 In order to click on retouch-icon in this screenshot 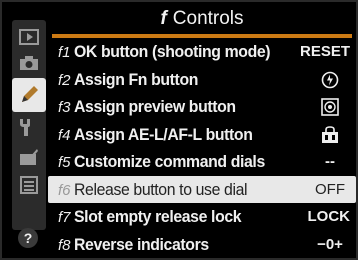, I will do `click(29, 157)`.